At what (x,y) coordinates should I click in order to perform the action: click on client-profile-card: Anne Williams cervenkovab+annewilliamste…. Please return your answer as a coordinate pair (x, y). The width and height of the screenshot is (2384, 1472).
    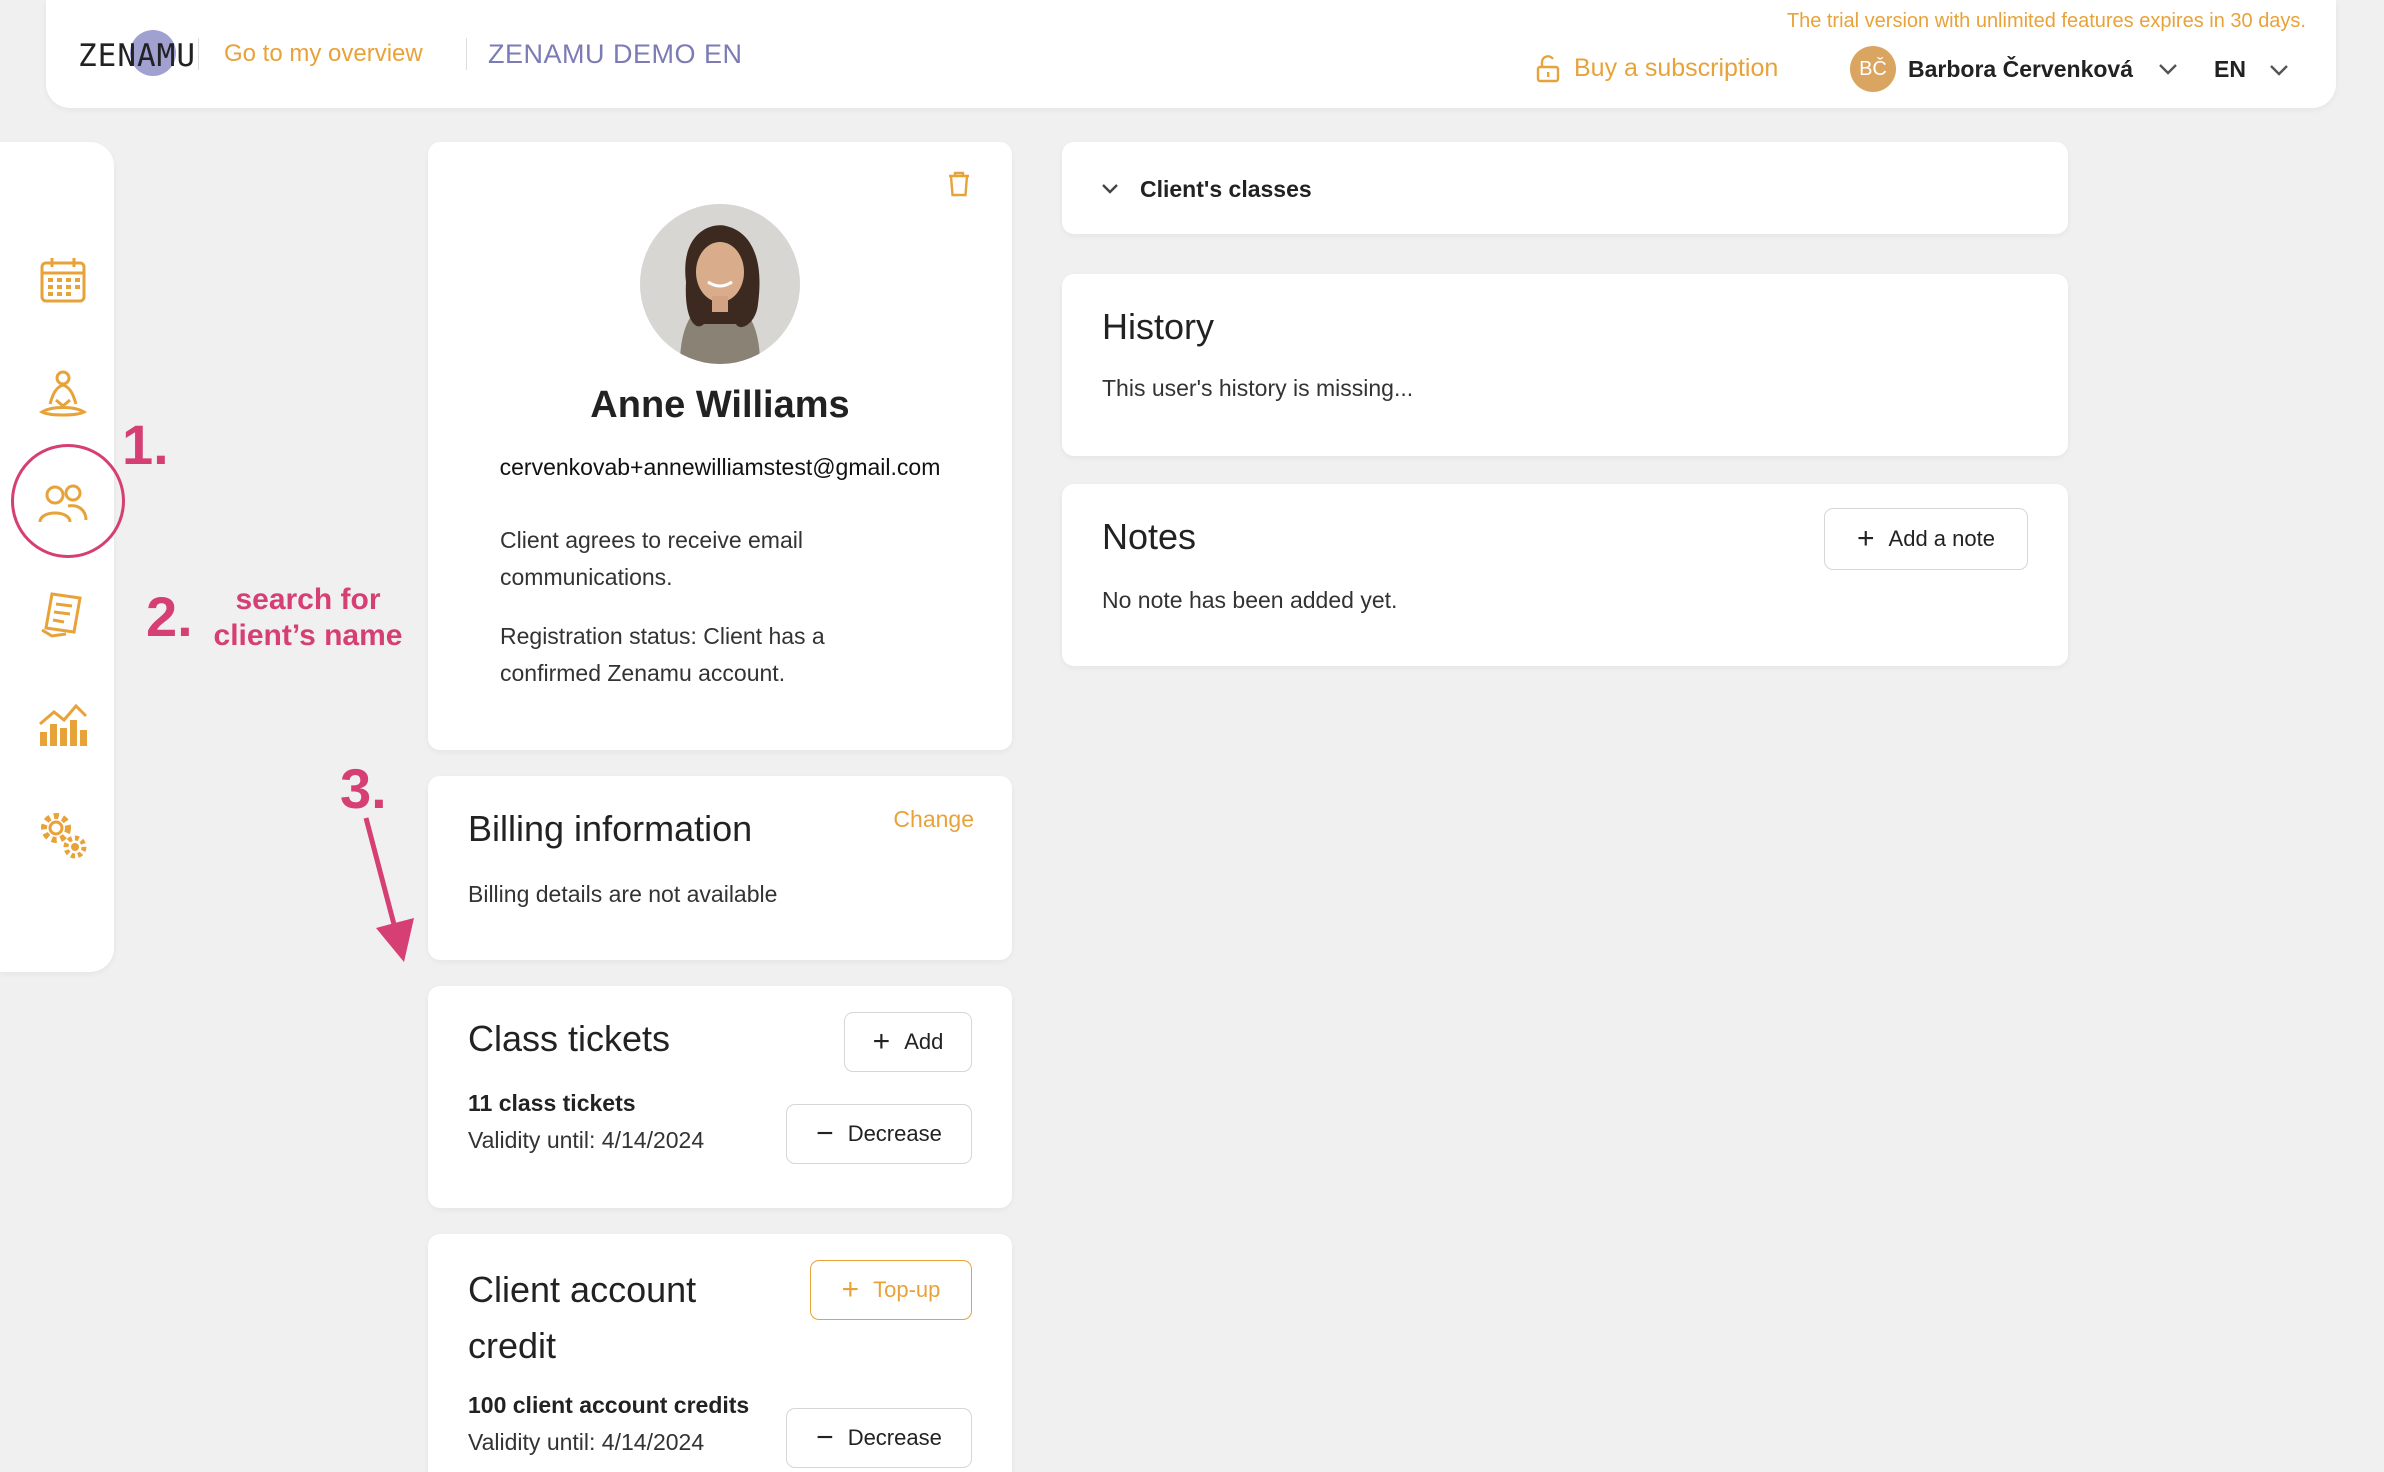
    Looking at the image, I should click on (720, 446).